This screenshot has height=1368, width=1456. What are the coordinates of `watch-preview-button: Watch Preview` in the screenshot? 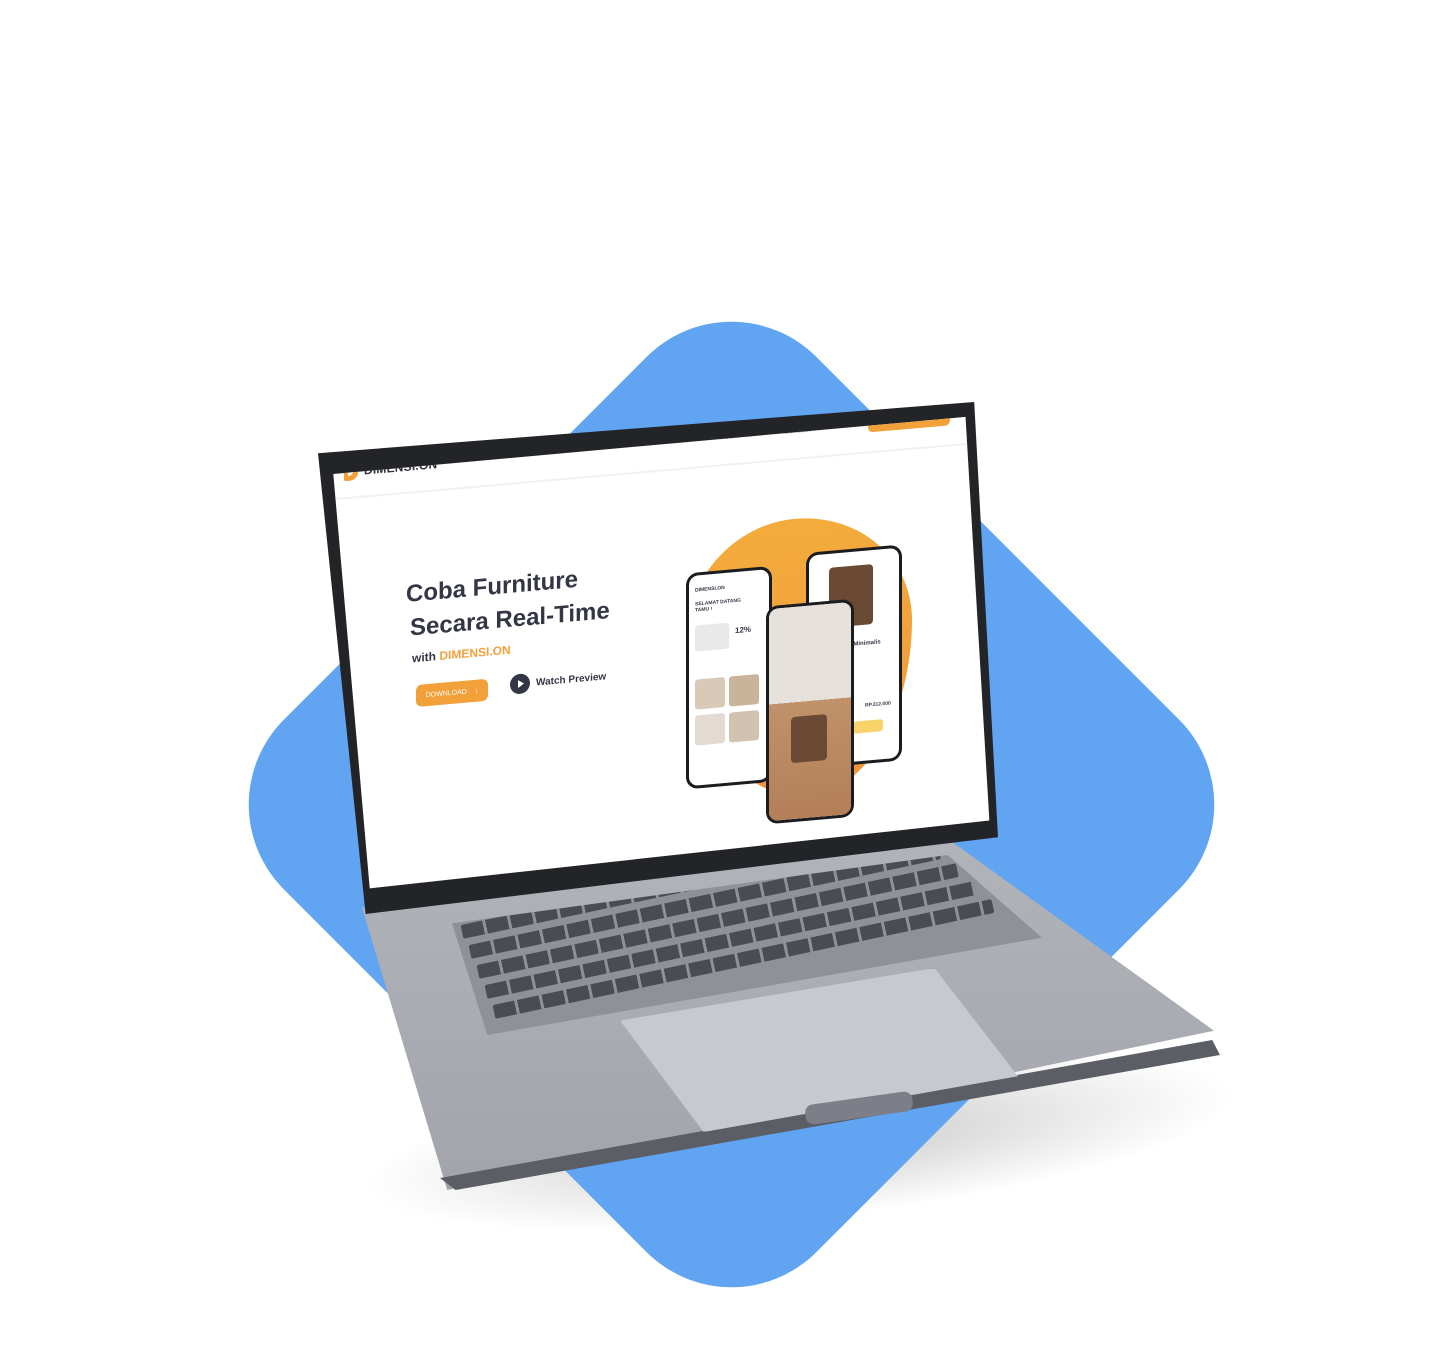 It's located at (558, 680).